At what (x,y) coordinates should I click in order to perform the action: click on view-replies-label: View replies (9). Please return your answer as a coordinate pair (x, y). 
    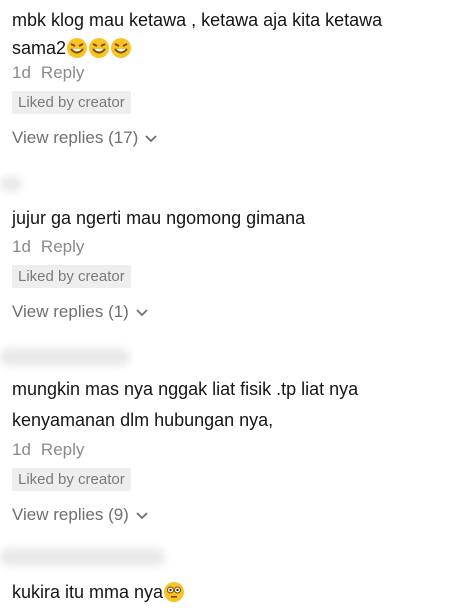
    Looking at the image, I should click on (70, 514).